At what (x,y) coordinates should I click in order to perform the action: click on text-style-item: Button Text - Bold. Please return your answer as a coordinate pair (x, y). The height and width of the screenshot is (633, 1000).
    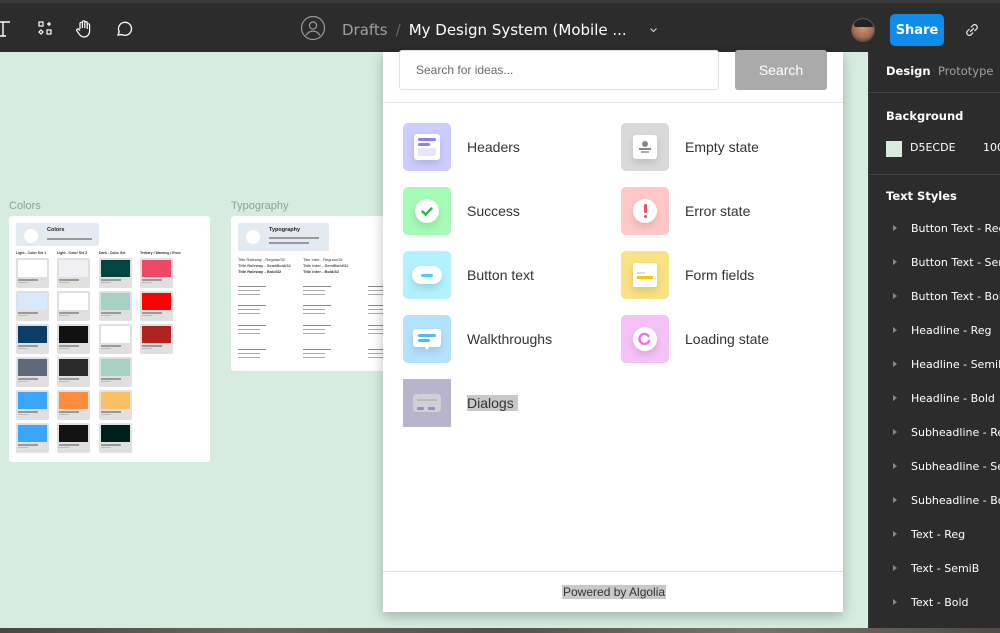
    Looking at the image, I should click on (934, 296).